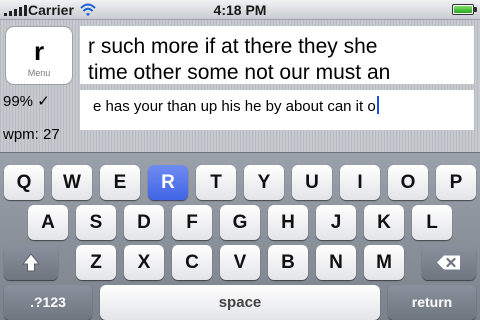 The height and width of the screenshot is (320, 480). What do you see at coordinates (360, 182) in the screenshot?
I see `key-i: I` at bounding box center [360, 182].